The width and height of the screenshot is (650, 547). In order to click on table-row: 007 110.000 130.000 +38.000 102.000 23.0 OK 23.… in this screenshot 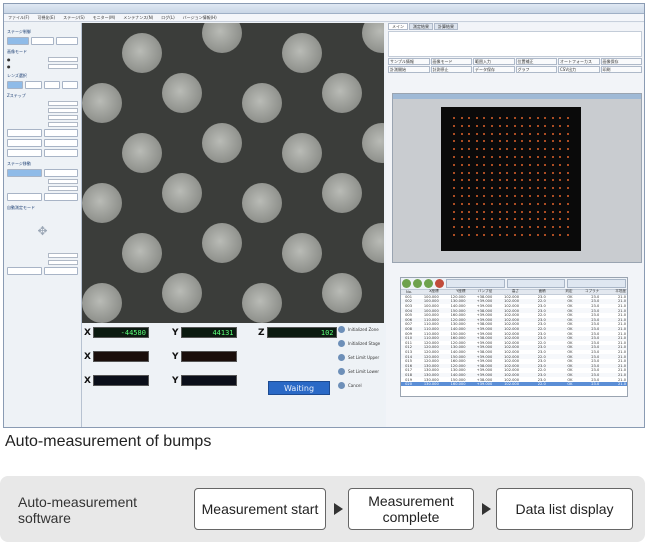, I will do `click(514, 324)`.